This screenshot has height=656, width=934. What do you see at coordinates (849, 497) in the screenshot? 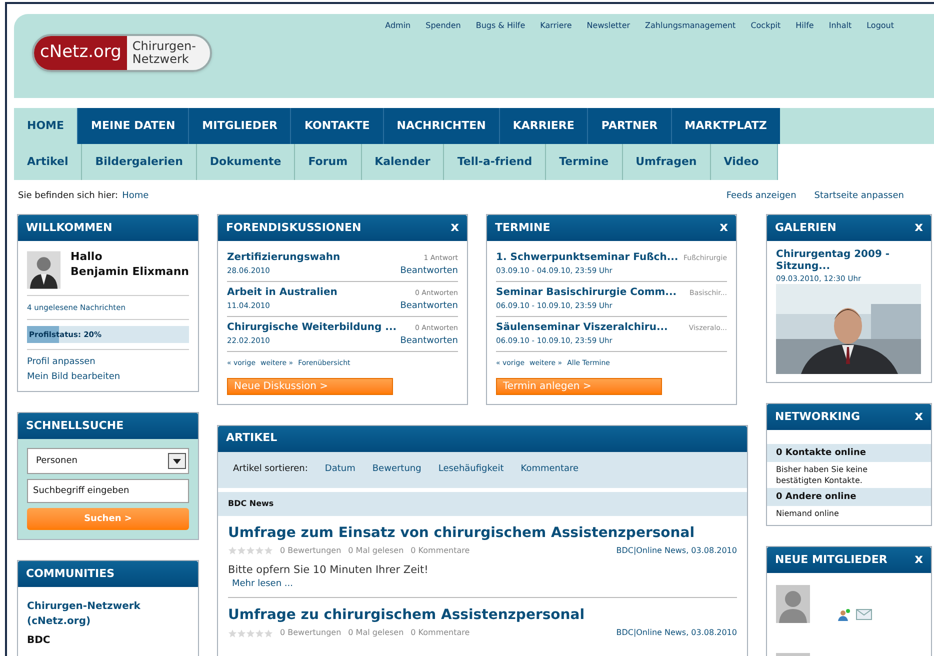
I see `section-heading: 0 Andere online` at bounding box center [849, 497].